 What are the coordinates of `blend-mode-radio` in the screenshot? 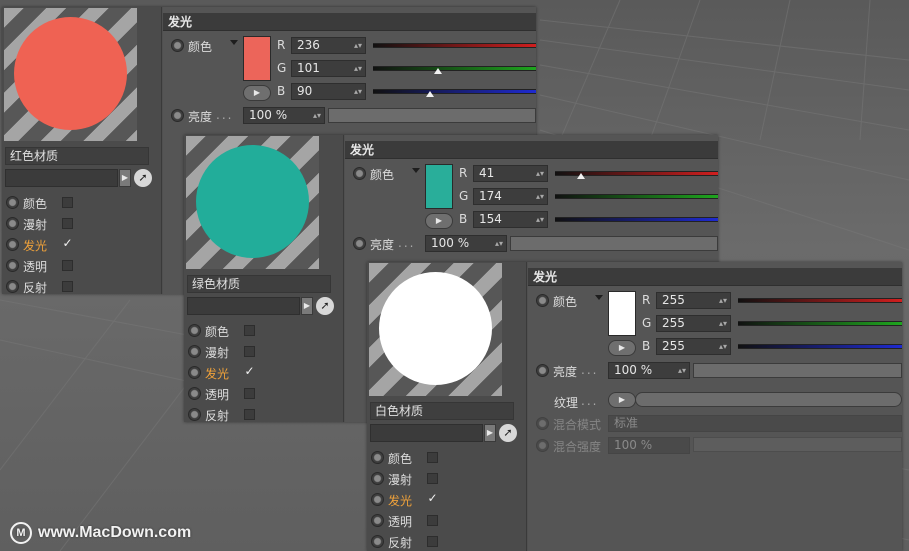 It's located at (542, 423).